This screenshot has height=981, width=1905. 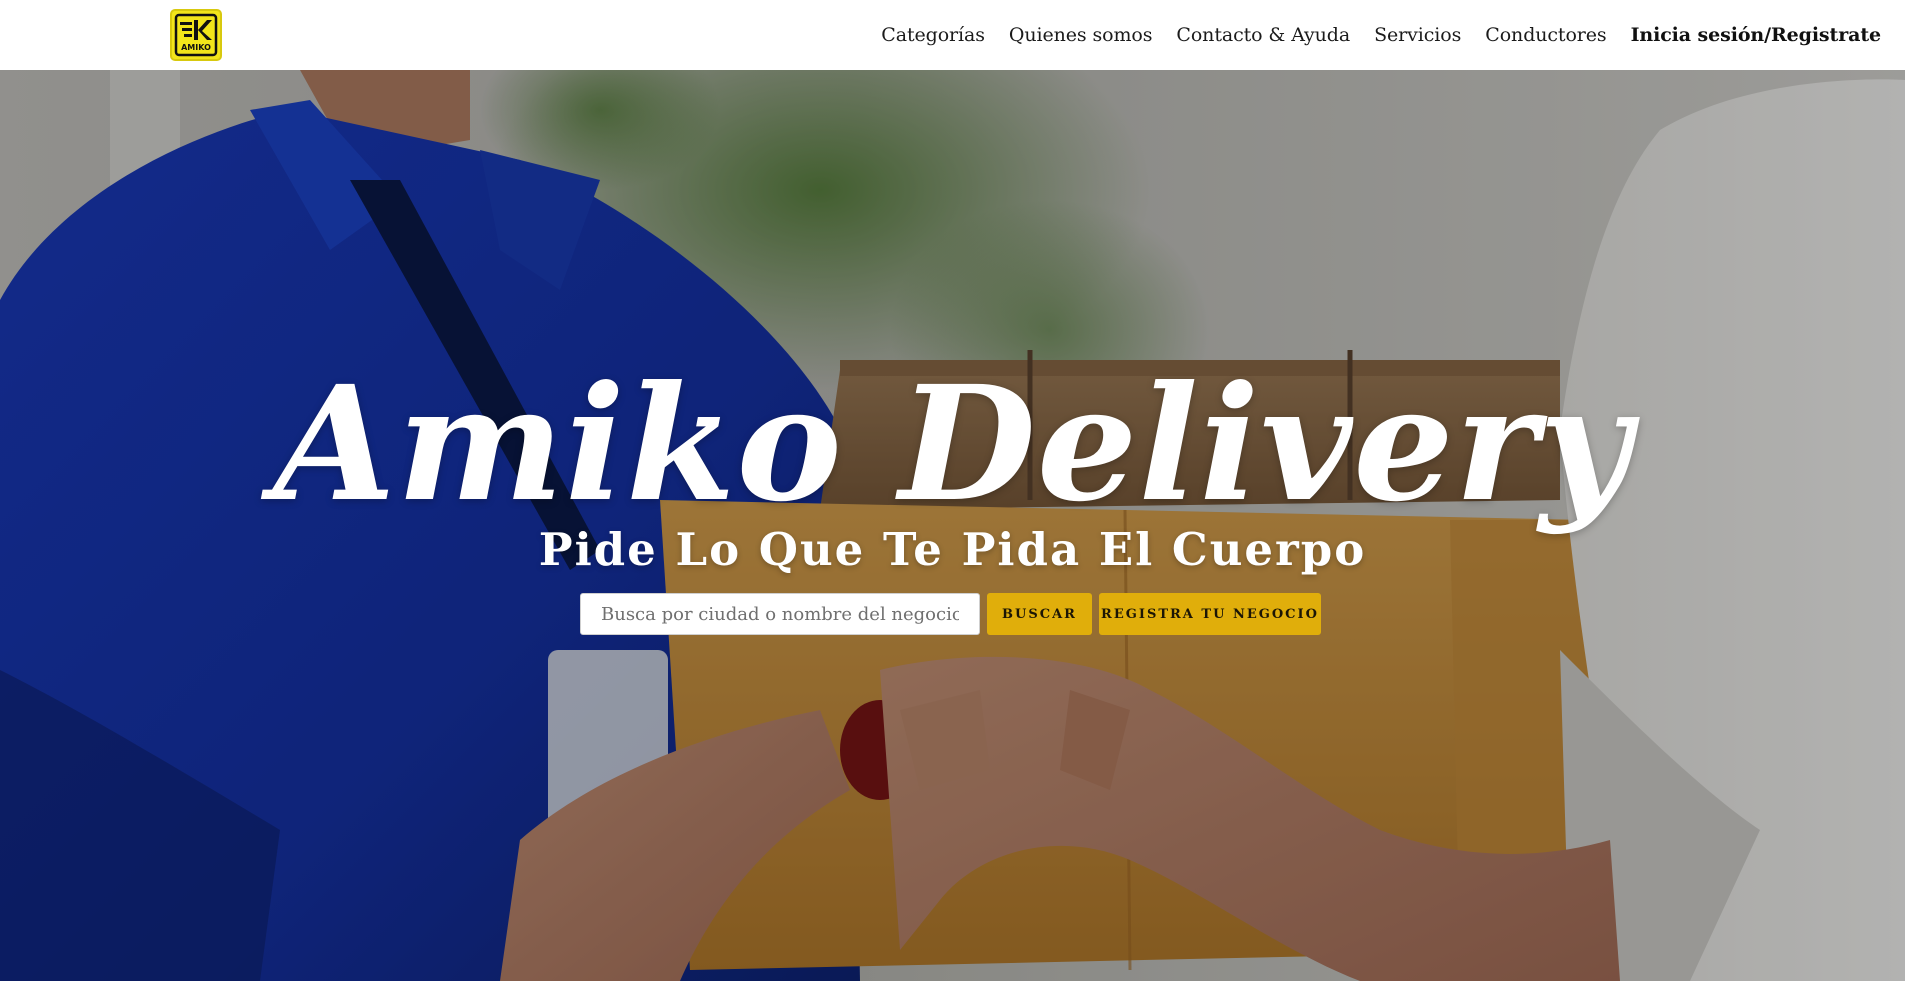 What do you see at coordinates (1081, 35) in the screenshot?
I see `nav-item-quienes-somos: Quienes somos` at bounding box center [1081, 35].